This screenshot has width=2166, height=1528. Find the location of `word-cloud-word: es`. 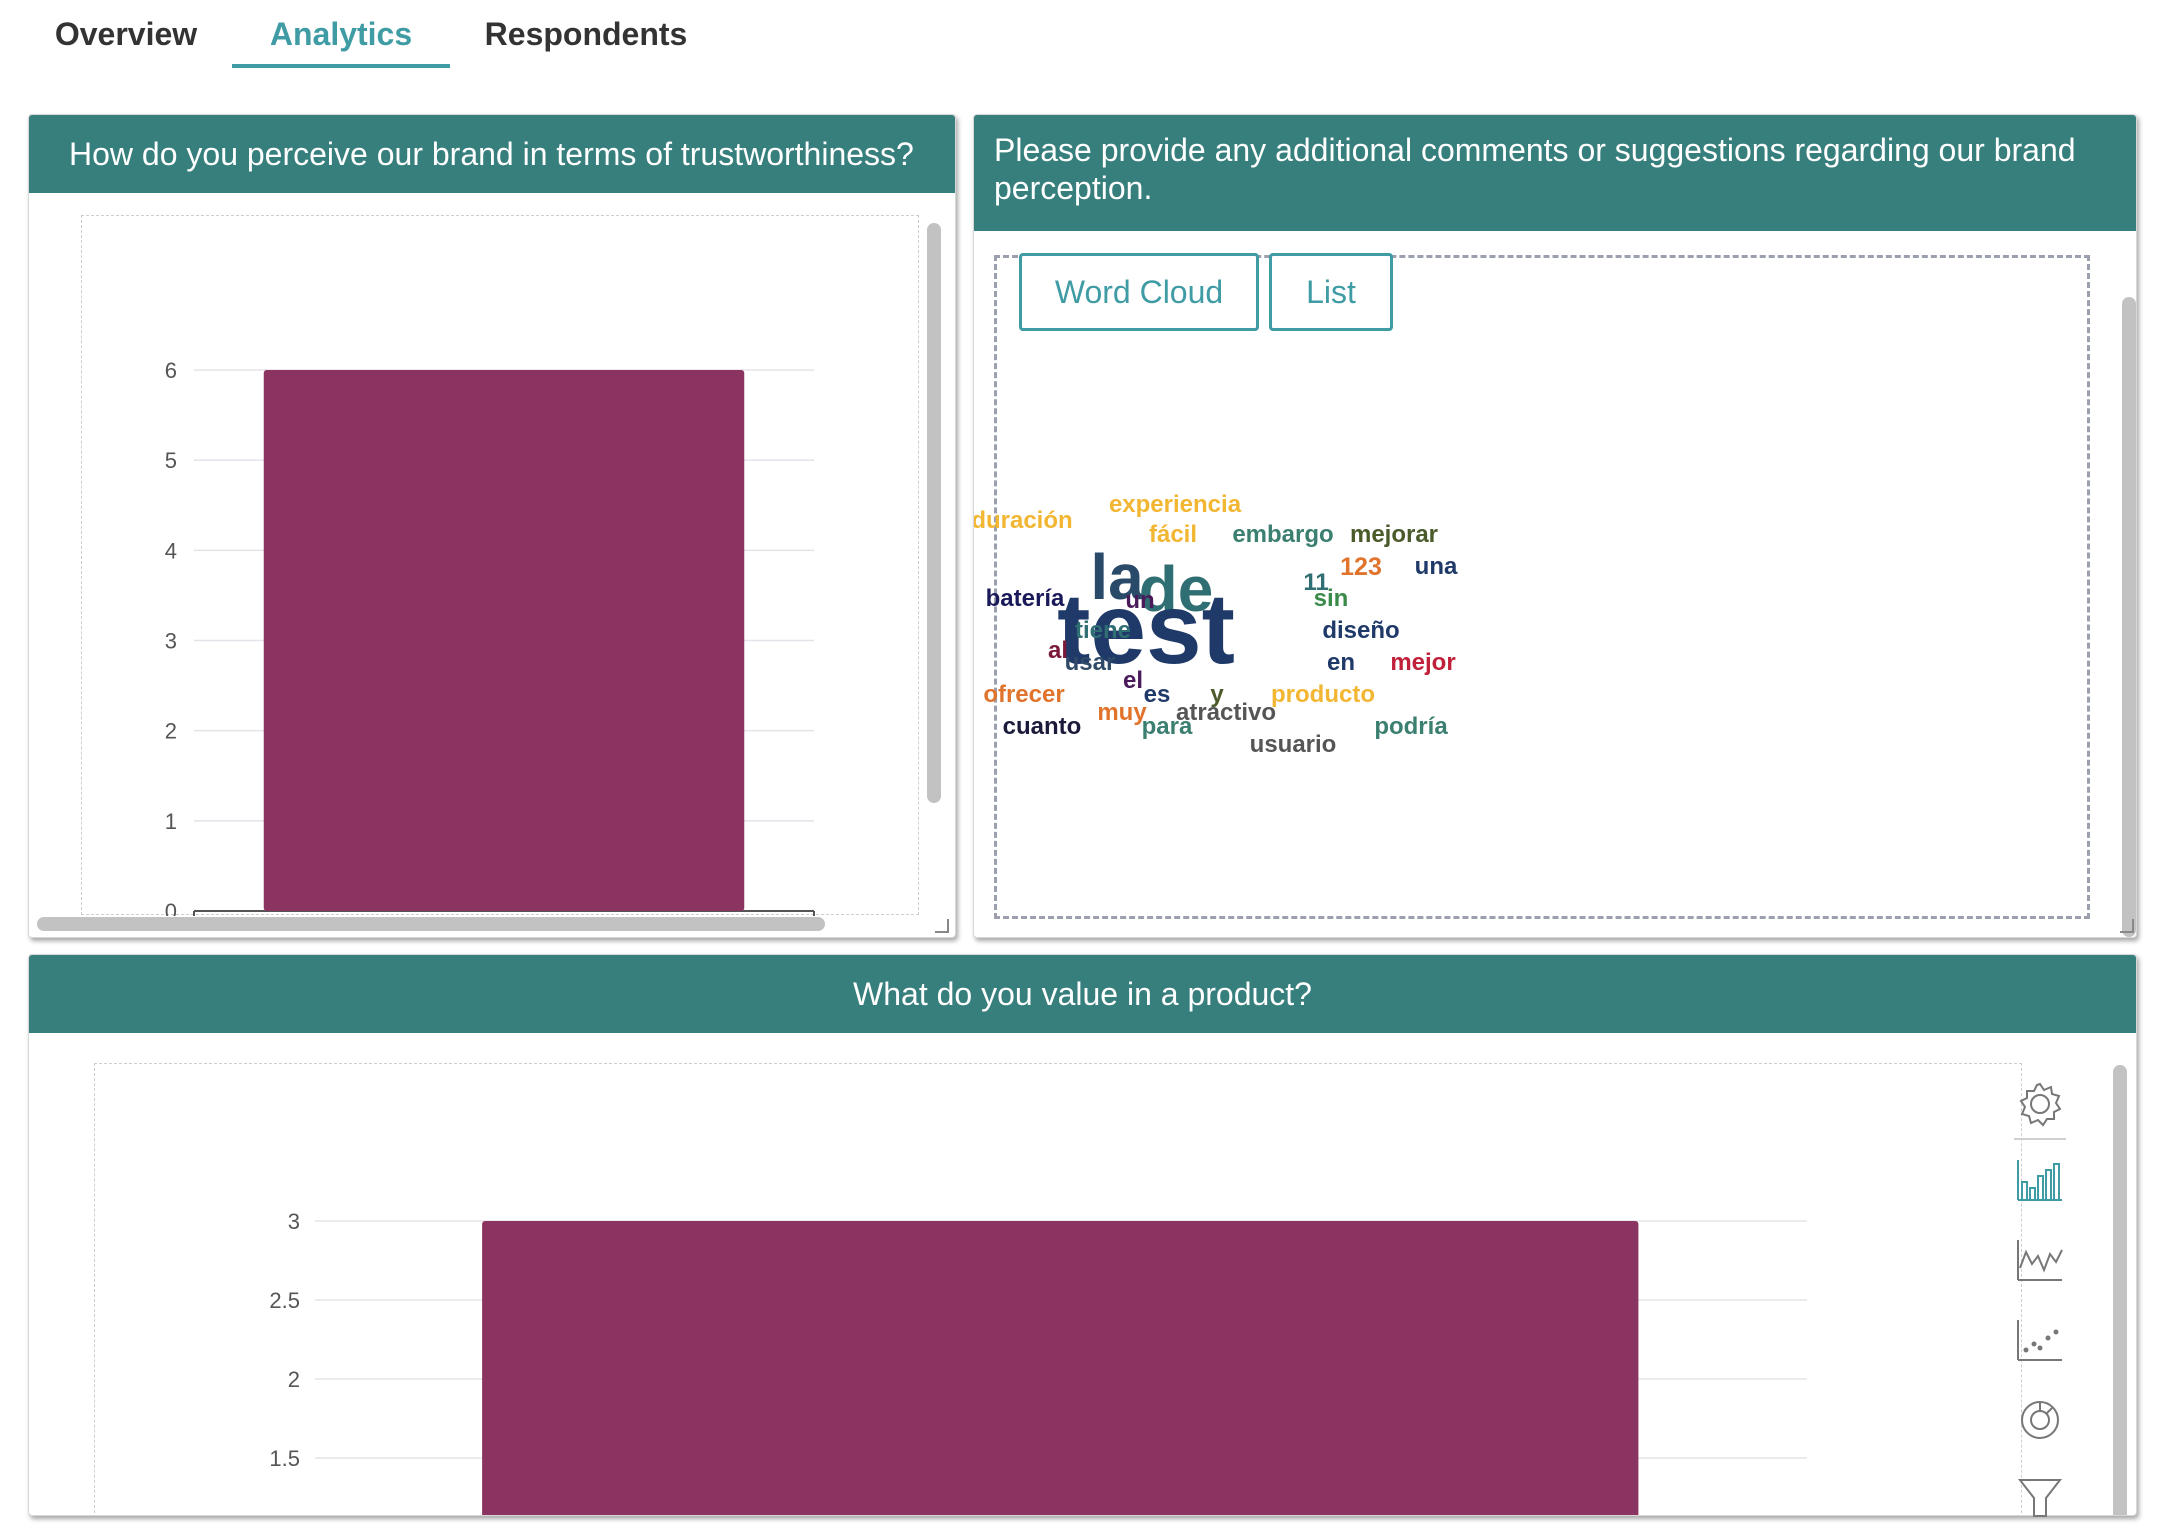

word-cloud-word: es is located at coordinates (1157, 694).